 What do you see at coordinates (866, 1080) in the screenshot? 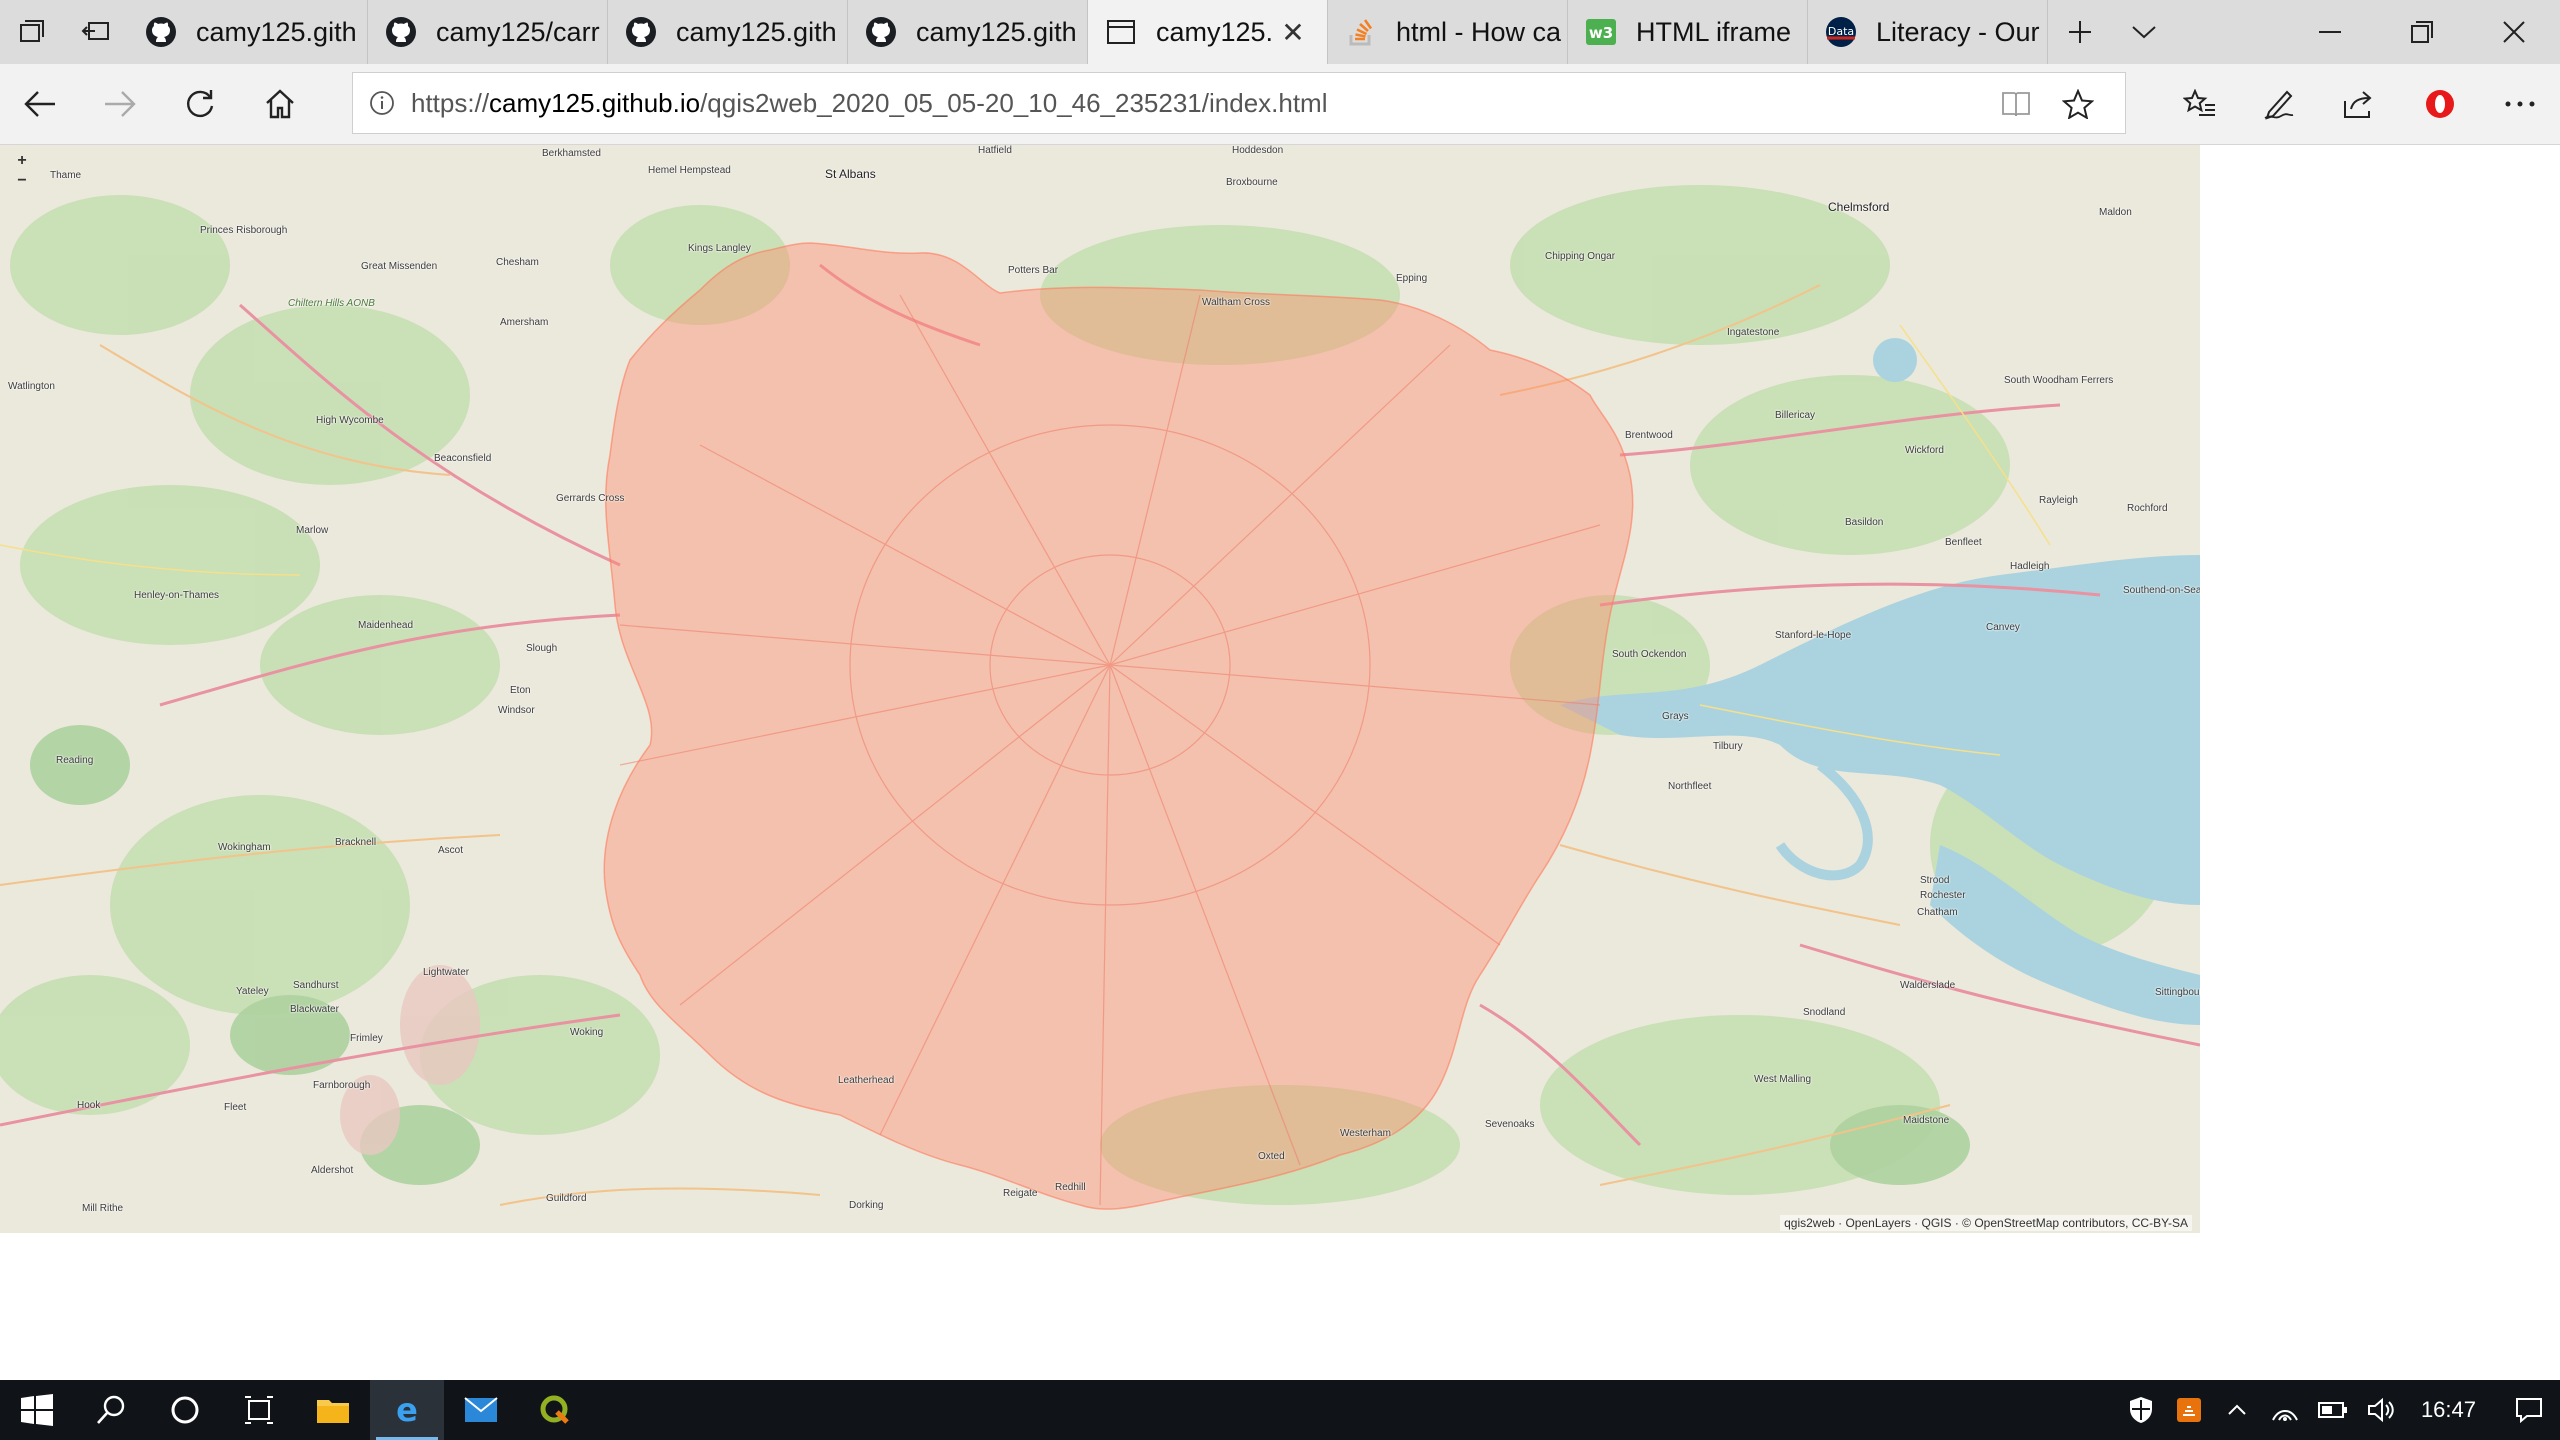
I see `place-label: Leatherhead` at bounding box center [866, 1080].